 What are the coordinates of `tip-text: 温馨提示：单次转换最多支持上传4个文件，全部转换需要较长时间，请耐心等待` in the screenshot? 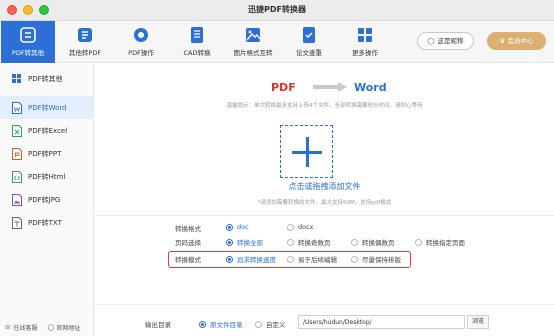 It's located at (324, 106).